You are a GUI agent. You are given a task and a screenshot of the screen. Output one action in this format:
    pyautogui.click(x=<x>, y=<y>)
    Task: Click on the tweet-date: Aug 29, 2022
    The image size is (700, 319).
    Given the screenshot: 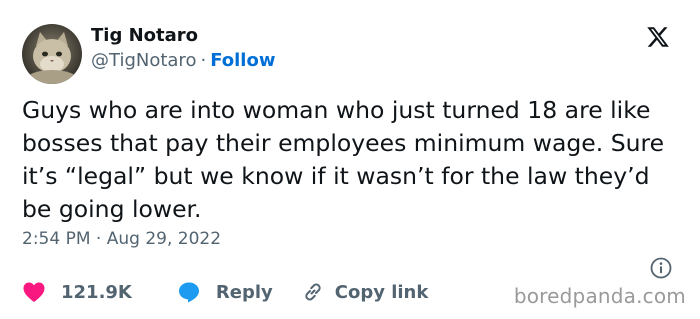 What is the action you would take?
    pyautogui.click(x=164, y=239)
    